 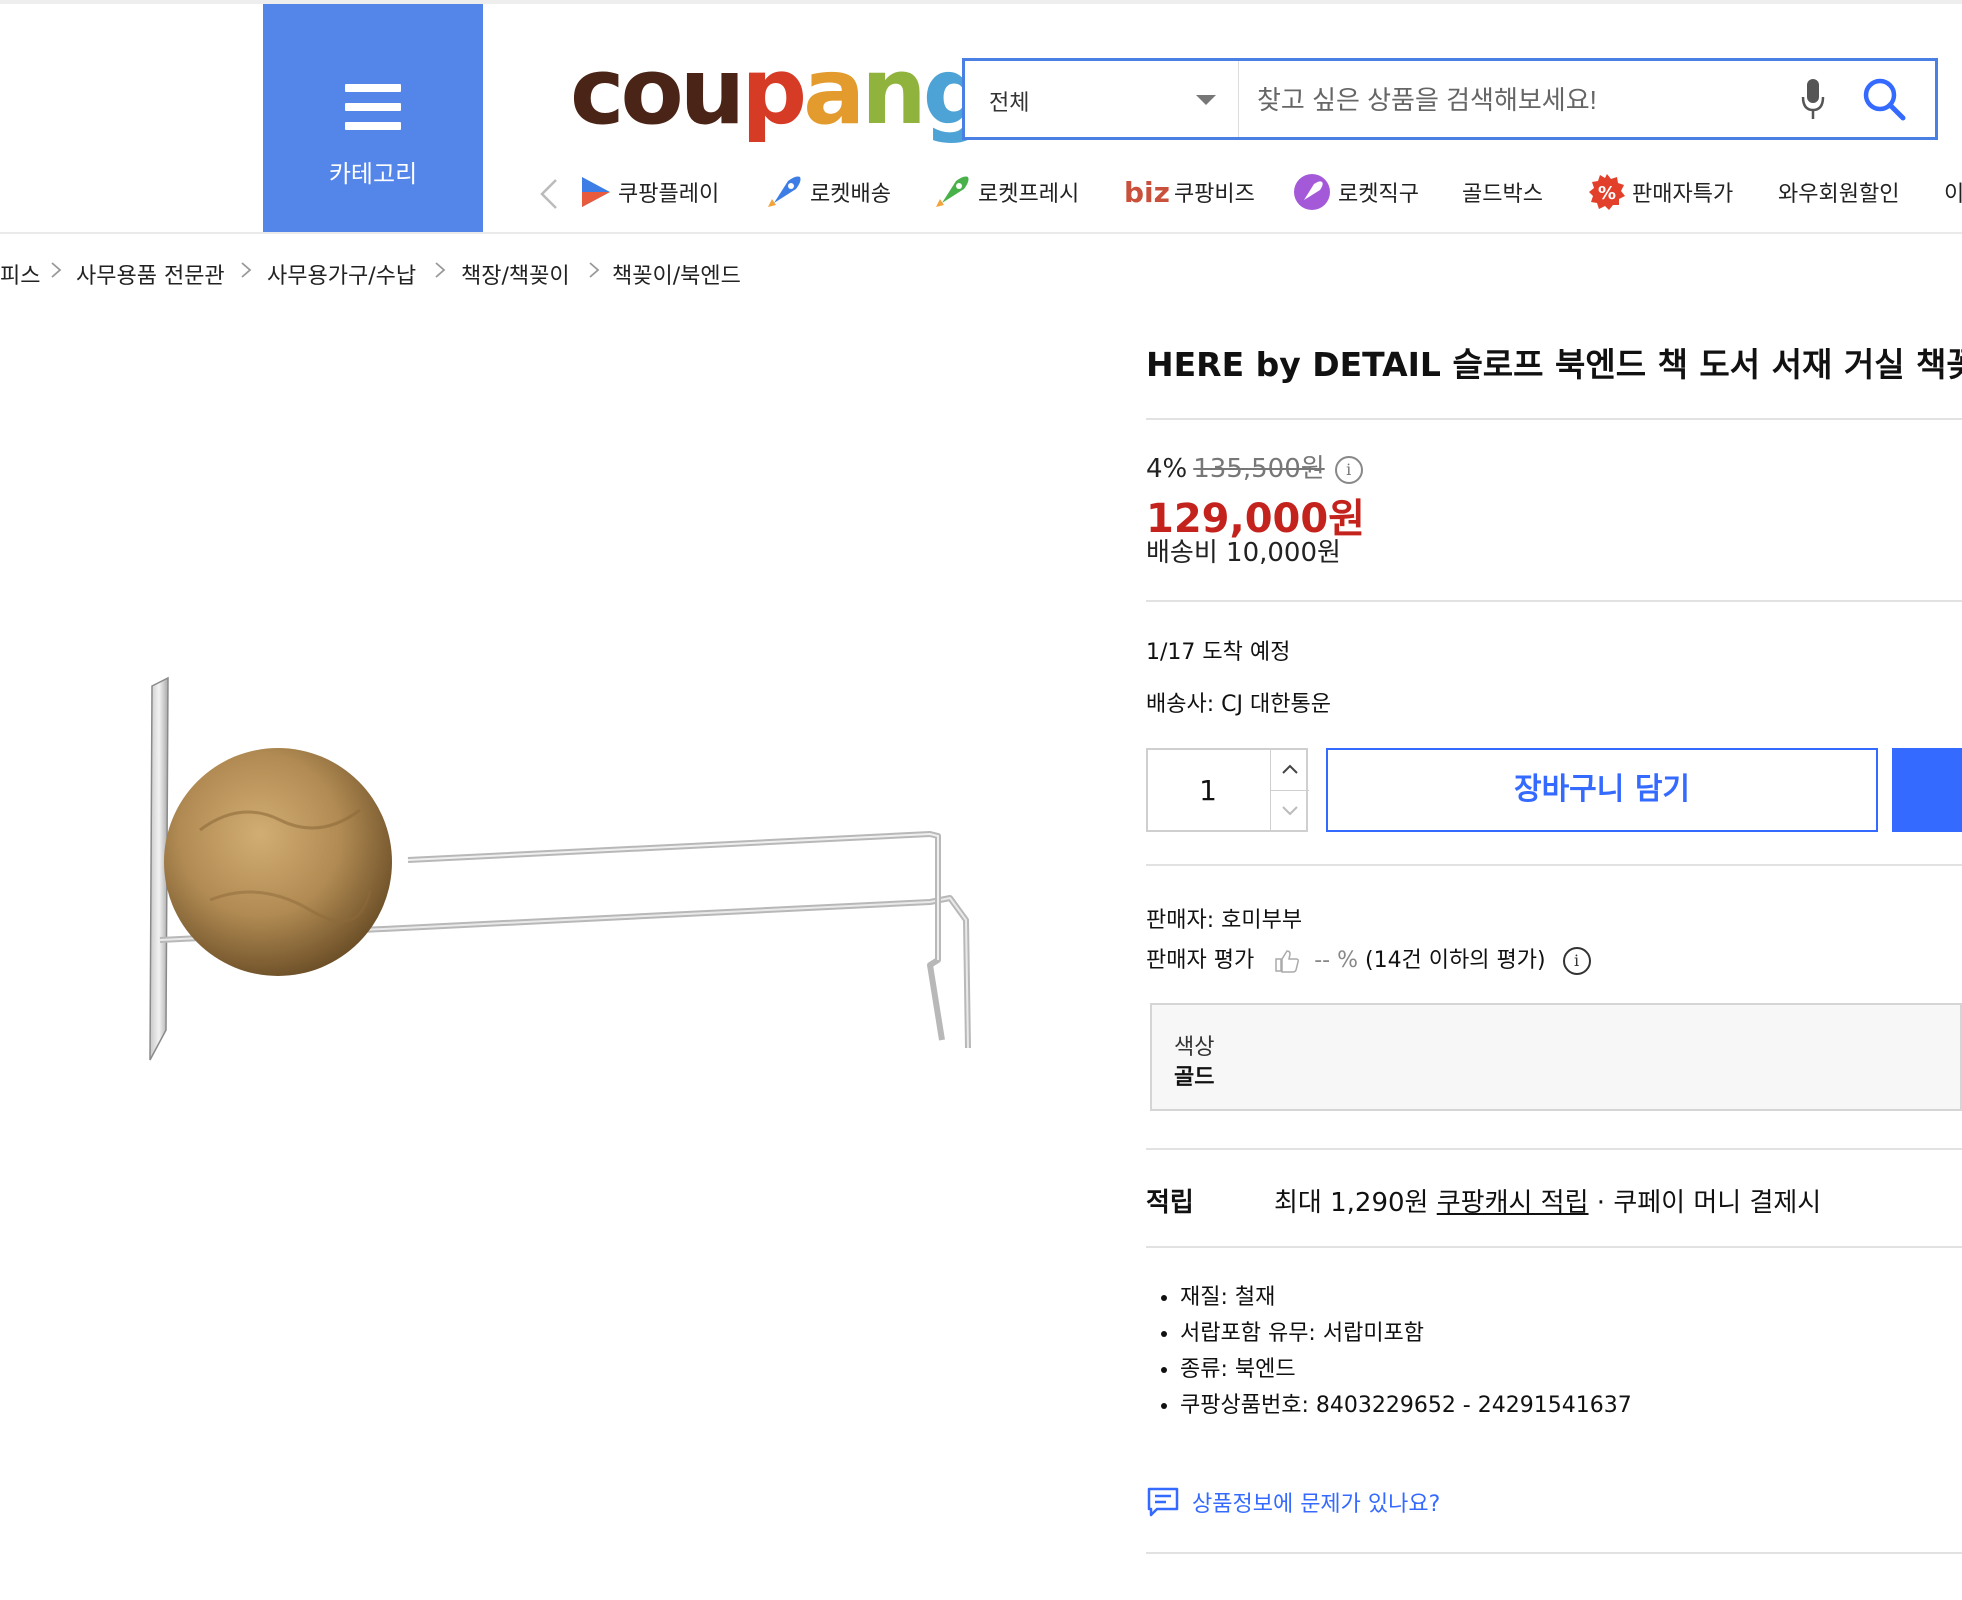 What do you see at coordinates (1406, 1370) in the screenshot?
I see `spec-item: 종류: 북엔드` at bounding box center [1406, 1370].